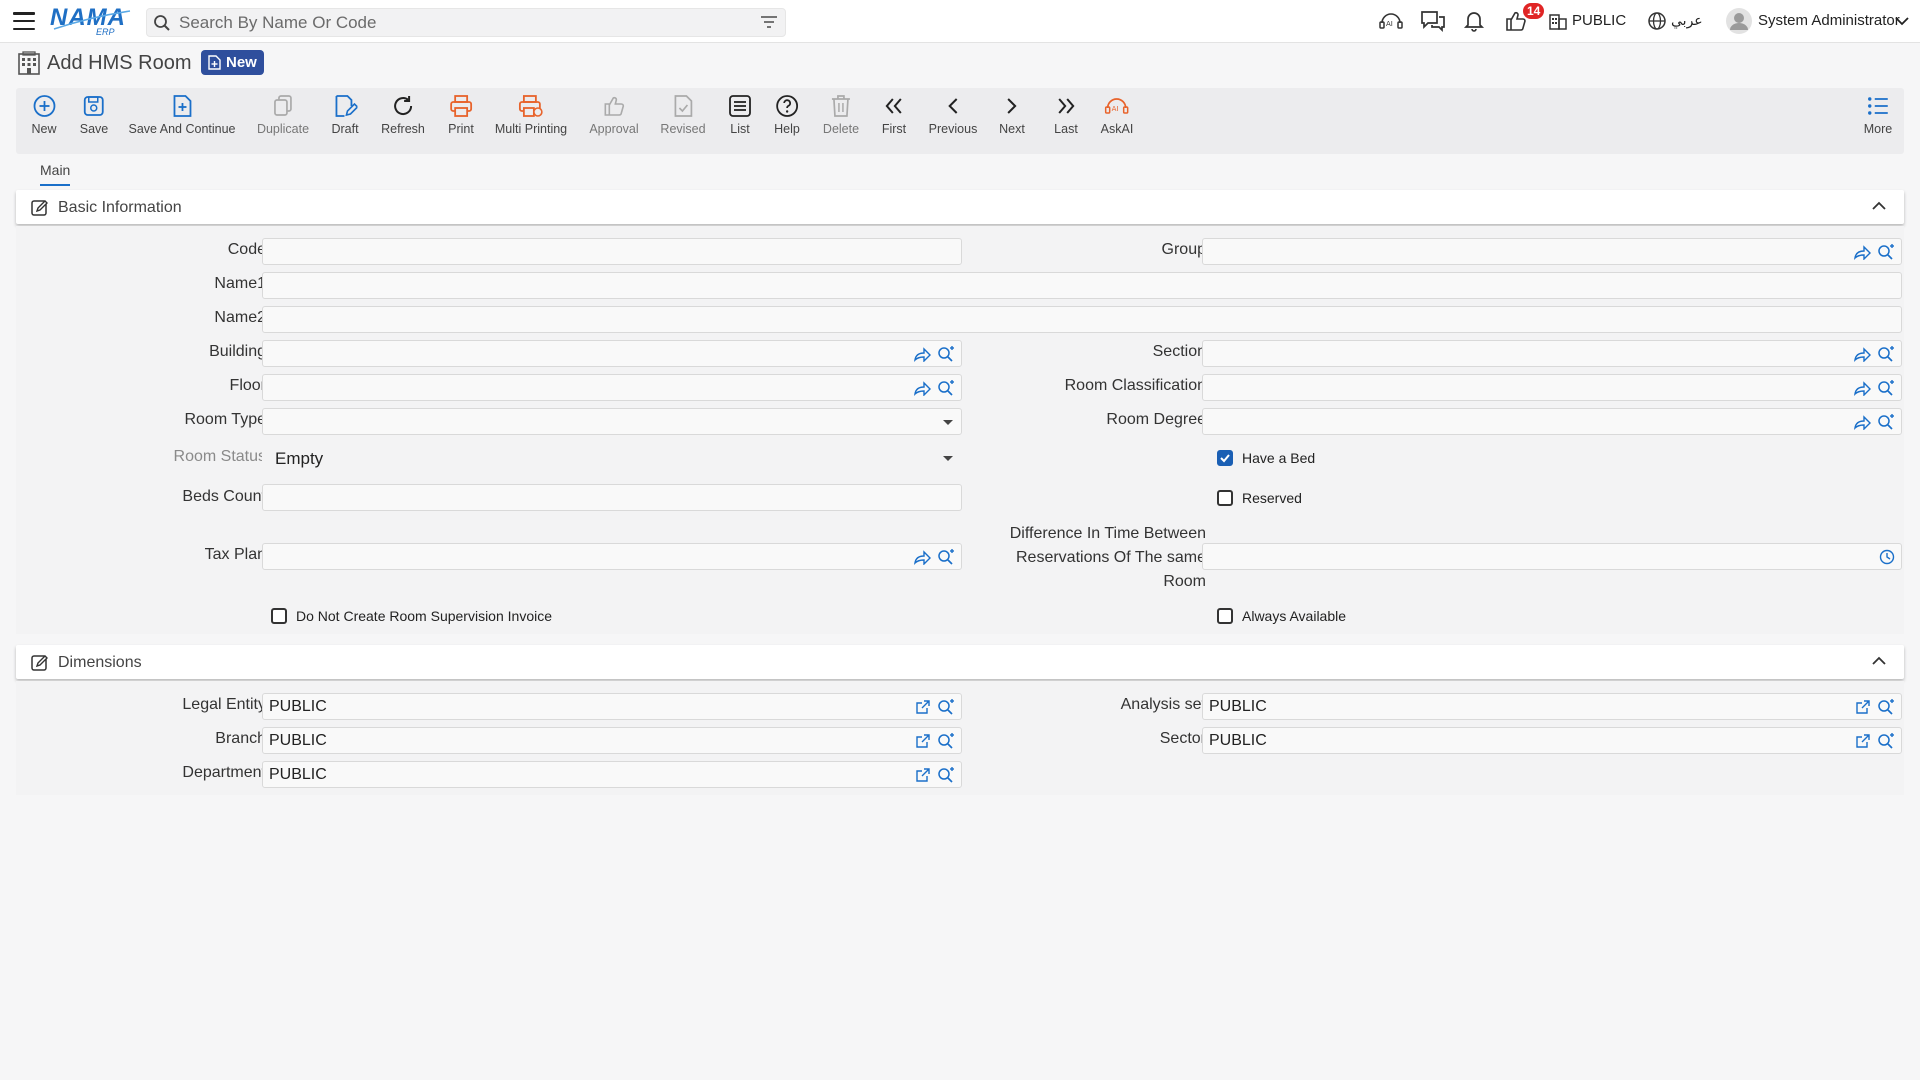  Describe the element at coordinates (279, 616) in the screenshot. I see `no-supervision-invoice-checkbox` at that location.